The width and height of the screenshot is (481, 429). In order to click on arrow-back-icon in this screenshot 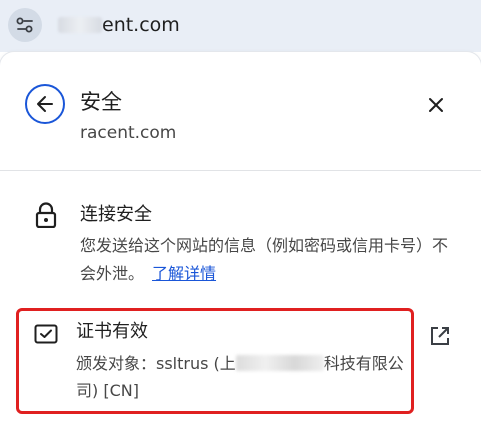, I will do `click(45, 104)`.